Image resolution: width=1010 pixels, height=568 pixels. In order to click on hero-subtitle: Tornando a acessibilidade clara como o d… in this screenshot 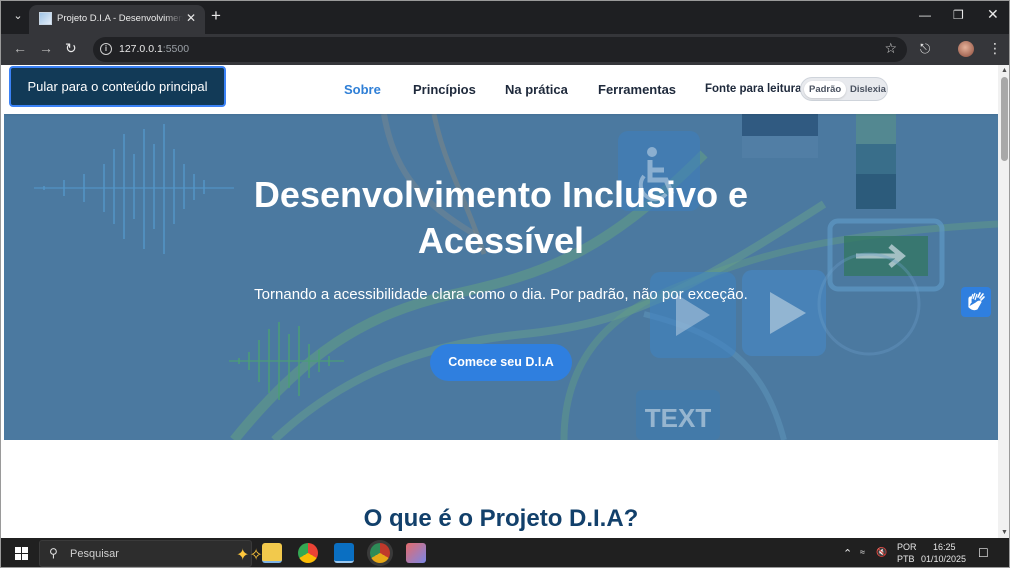, I will do `click(501, 294)`.